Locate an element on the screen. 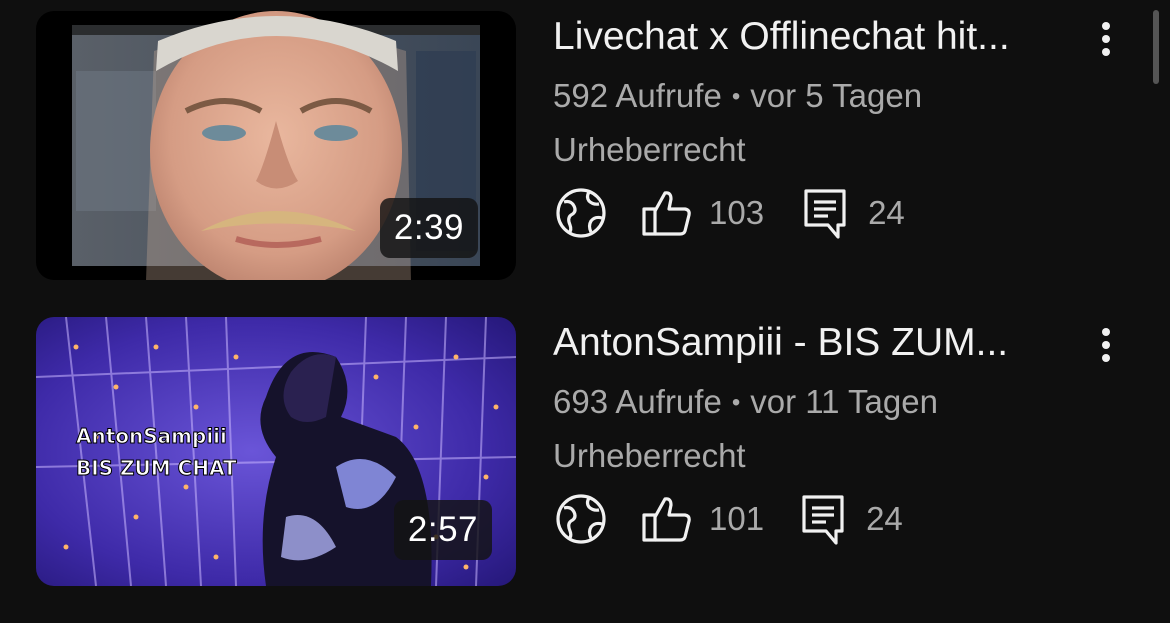 This screenshot has height=623, width=1170. video-stats: 103 24 is located at coordinates (729, 213).